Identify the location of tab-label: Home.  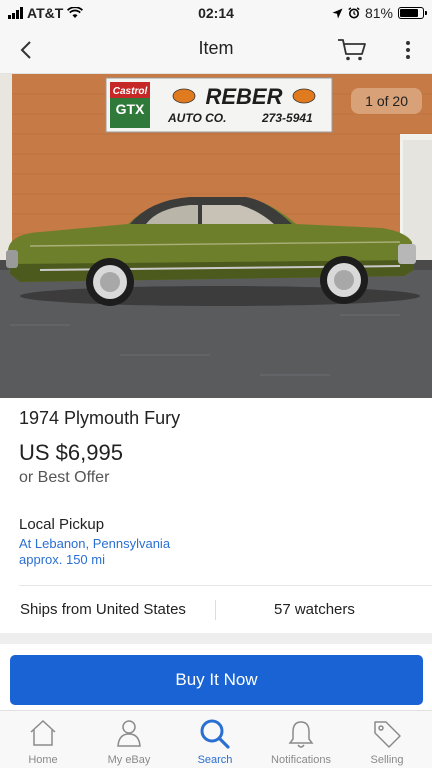
(43, 760).